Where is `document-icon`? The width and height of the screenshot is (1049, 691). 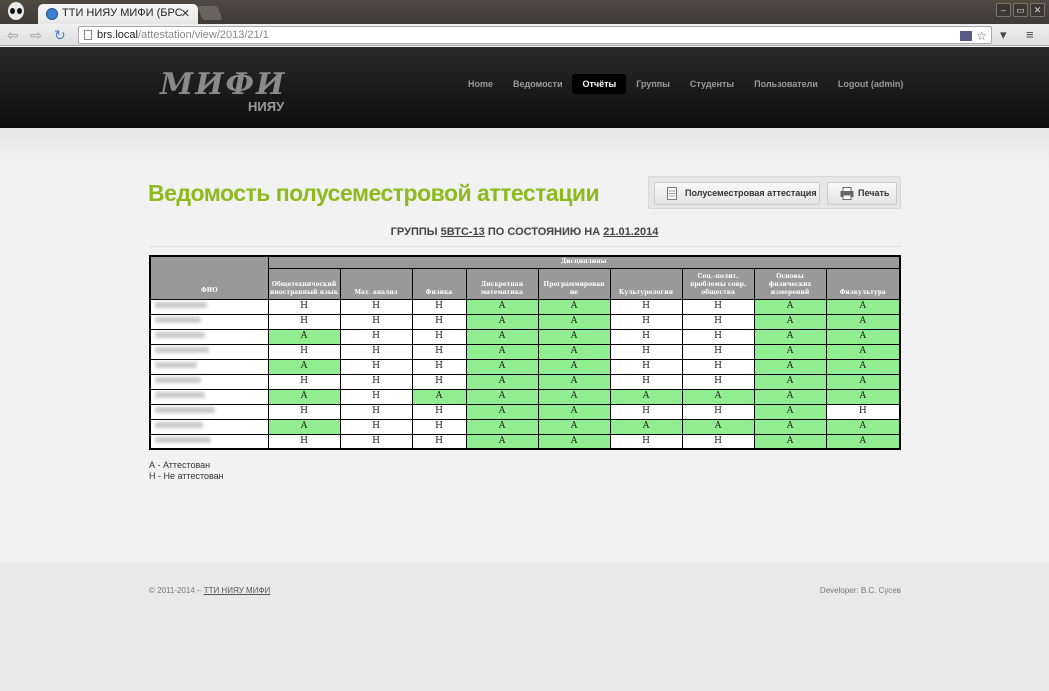
document-icon is located at coordinates (672, 193).